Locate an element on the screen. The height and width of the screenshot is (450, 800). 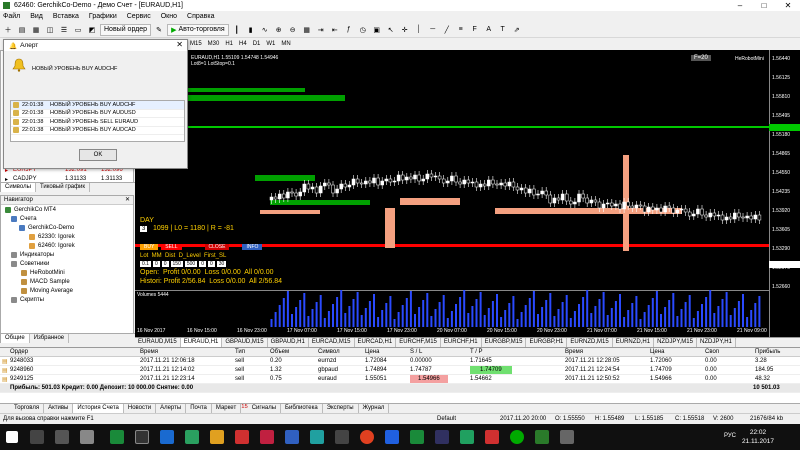
dist-input: 0 is located at coordinates (165, 264).